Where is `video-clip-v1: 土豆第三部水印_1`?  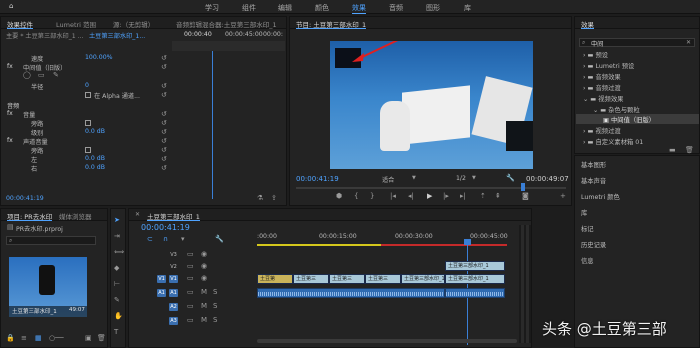
video-clip-v1: 土豆第三部水印_1 is located at coordinates (423, 279).